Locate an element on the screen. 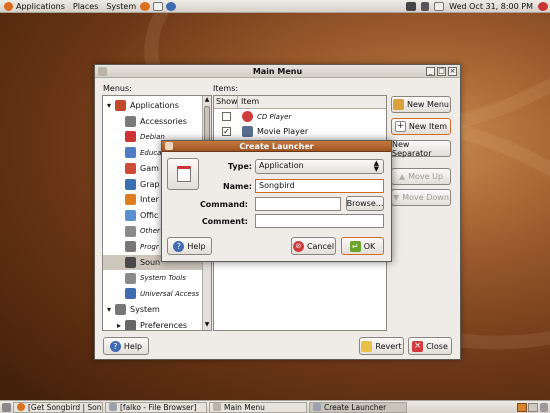  taskbar-label: [falko - File Browser] is located at coordinates (158, 407).